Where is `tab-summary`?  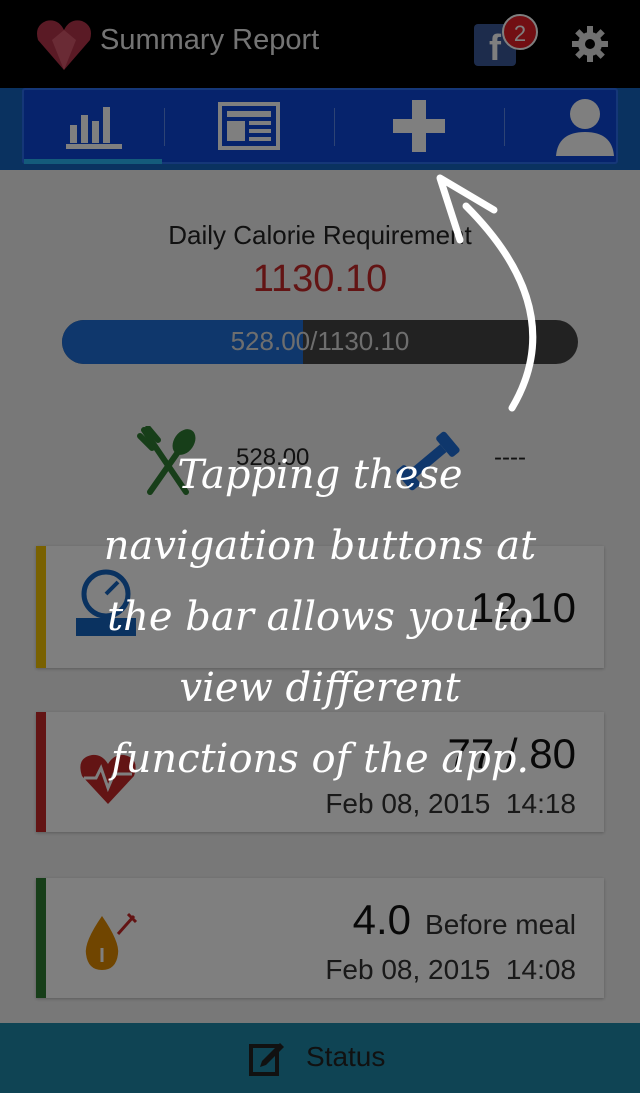 tab-summary is located at coordinates (94, 126).